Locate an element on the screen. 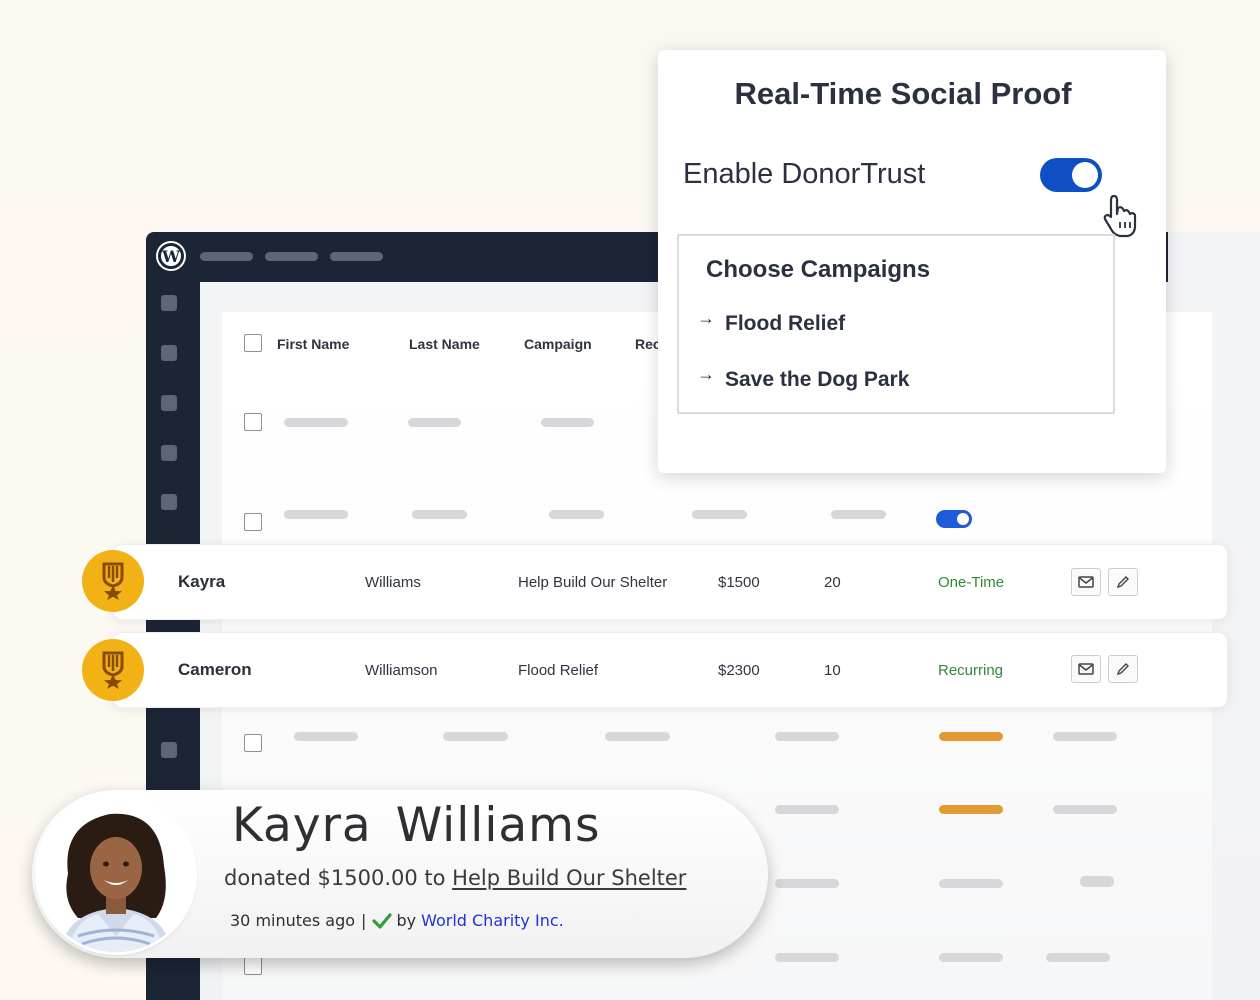 This screenshot has height=1000, width=1260. donor-campaign: Help Build Our Shelter is located at coordinates (593, 582).